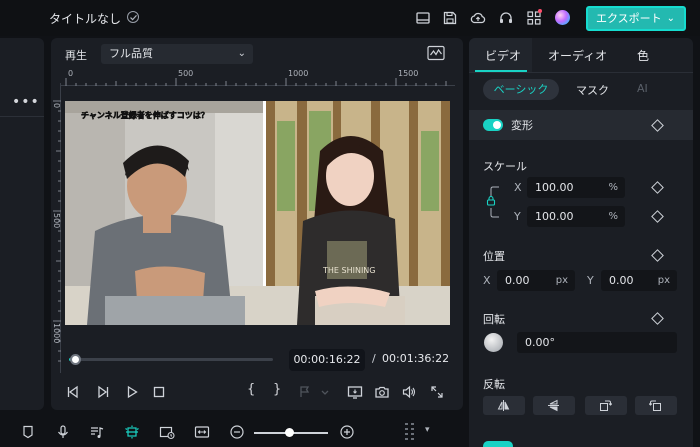  I want to click on subtab-mask: マスク, so click(592, 90).